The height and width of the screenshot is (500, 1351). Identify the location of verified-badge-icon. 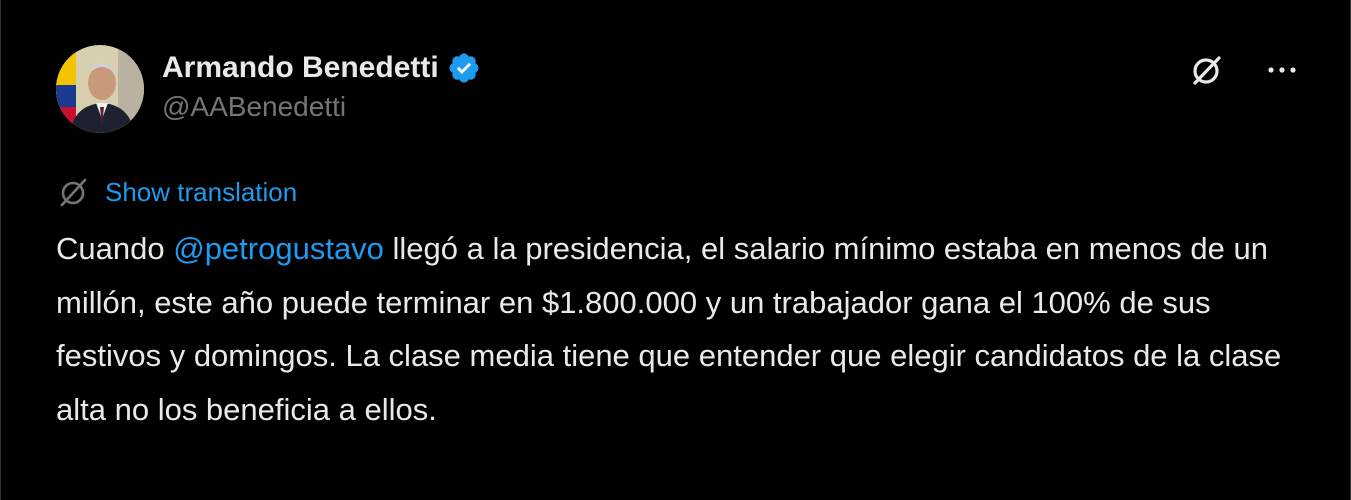
(464, 68).